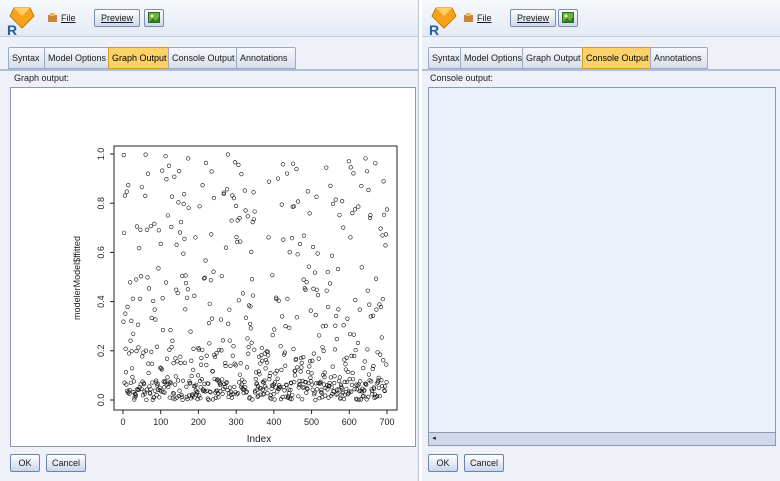 This screenshot has width=780, height=481. What do you see at coordinates (602, 439) in the screenshot?
I see `horizontal-scrollbar: ◂` at bounding box center [602, 439].